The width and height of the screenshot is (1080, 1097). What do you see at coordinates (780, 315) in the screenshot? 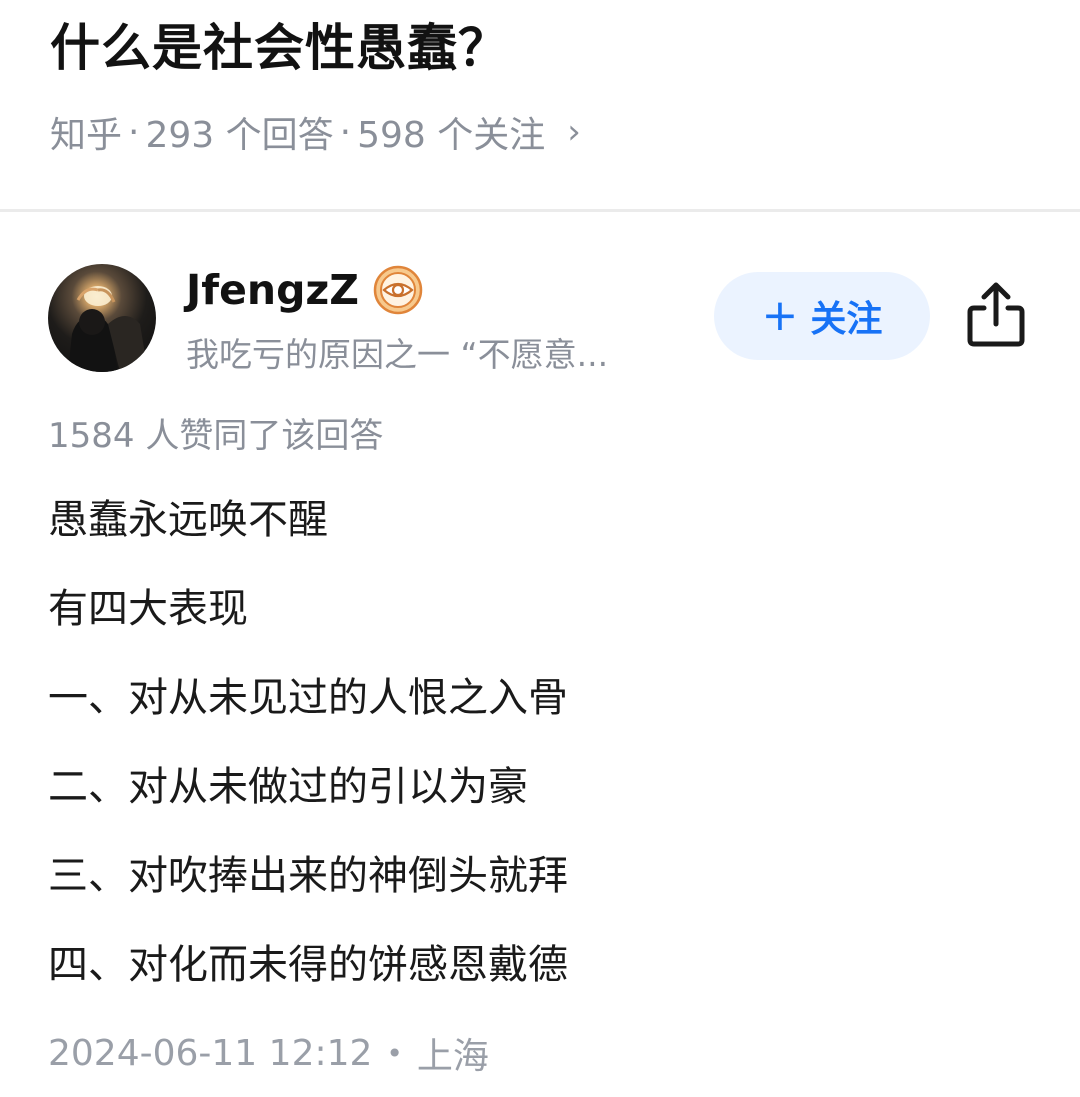
I see `plus-icon: +` at bounding box center [780, 315].